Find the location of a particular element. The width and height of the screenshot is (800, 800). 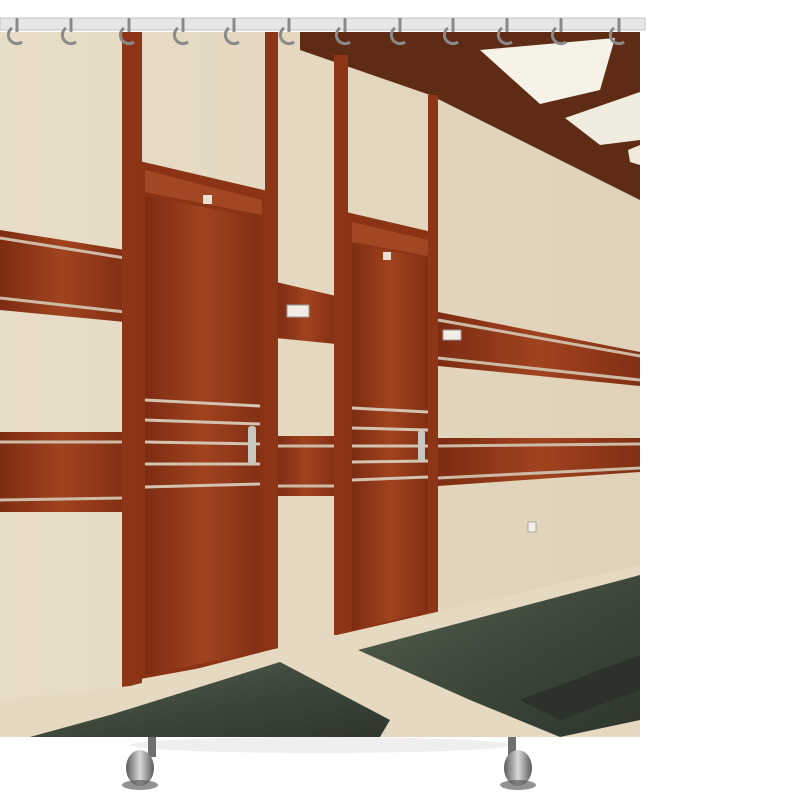

wall-outlet is located at coordinates (532, 527).